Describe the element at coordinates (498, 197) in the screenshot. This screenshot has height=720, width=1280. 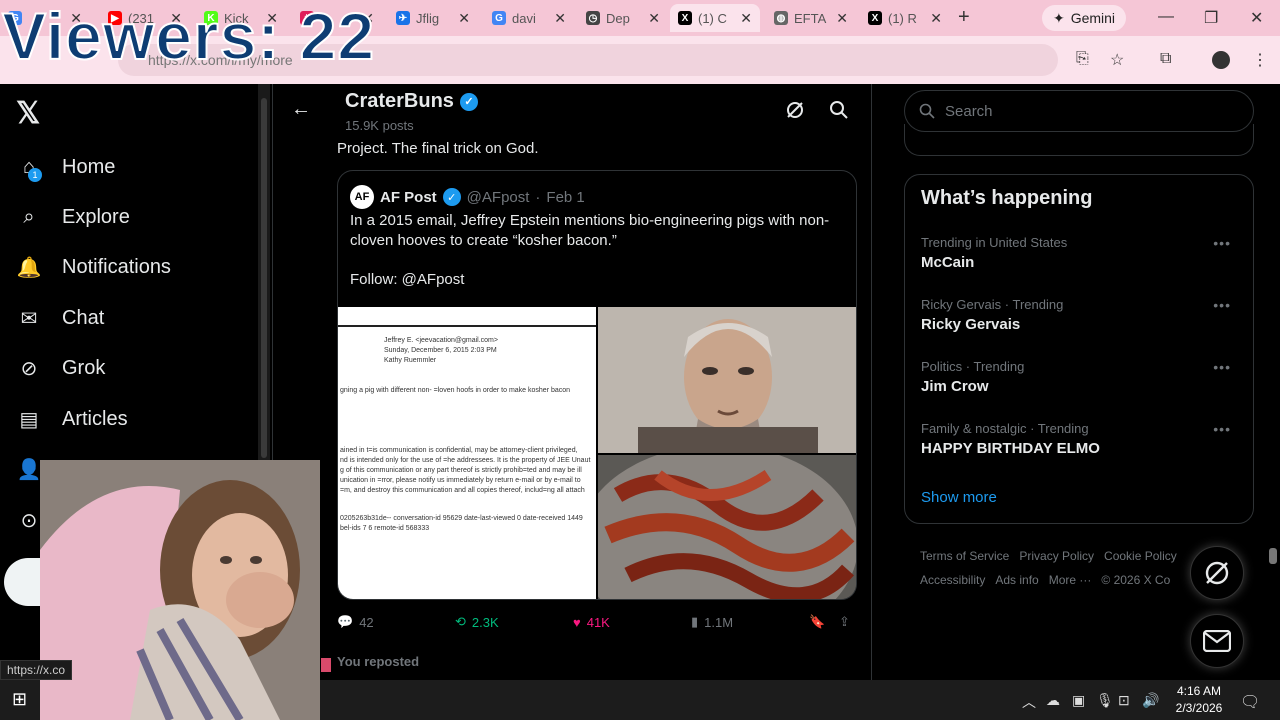
I see `quoted-author-handle: @AFpost` at that location.